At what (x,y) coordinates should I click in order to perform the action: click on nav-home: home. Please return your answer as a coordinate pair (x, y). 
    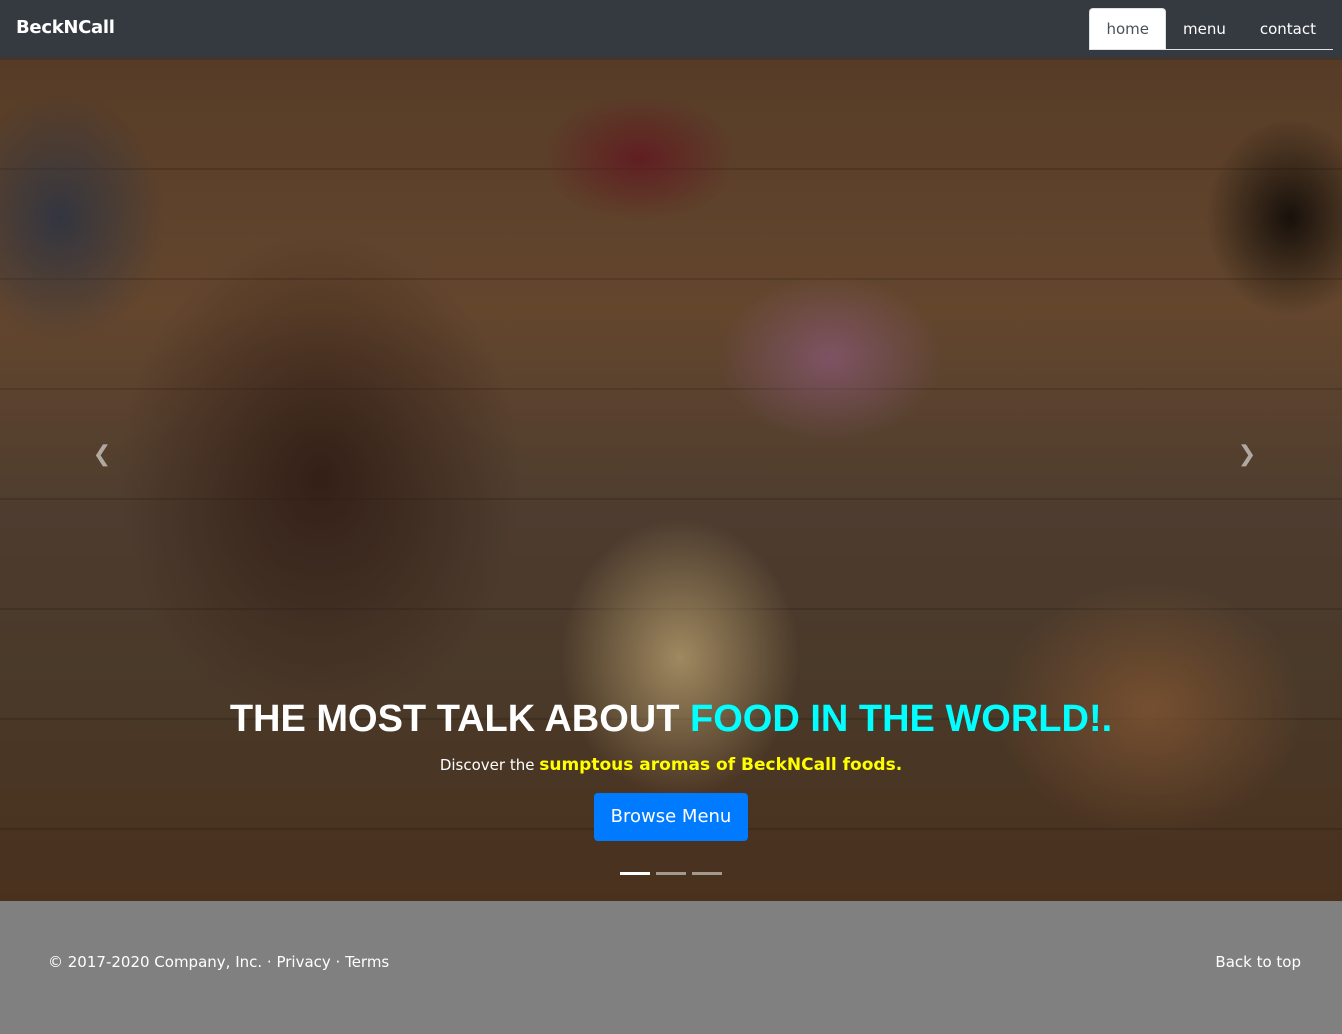
    Looking at the image, I should click on (1127, 28).